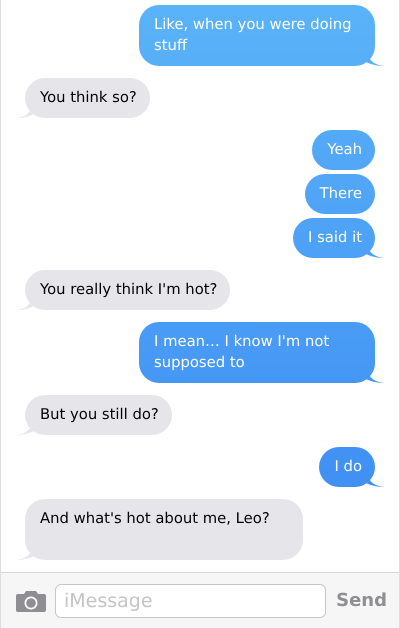 The image size is (400, 628). I want to click on camera-icon, so click(31, 600).